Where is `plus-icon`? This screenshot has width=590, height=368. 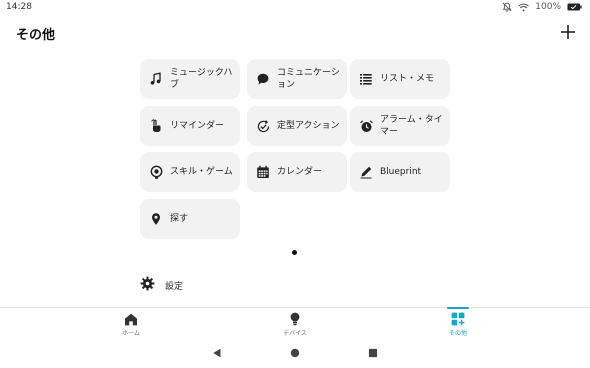 plus-icon is located at coordinates (568, 32).